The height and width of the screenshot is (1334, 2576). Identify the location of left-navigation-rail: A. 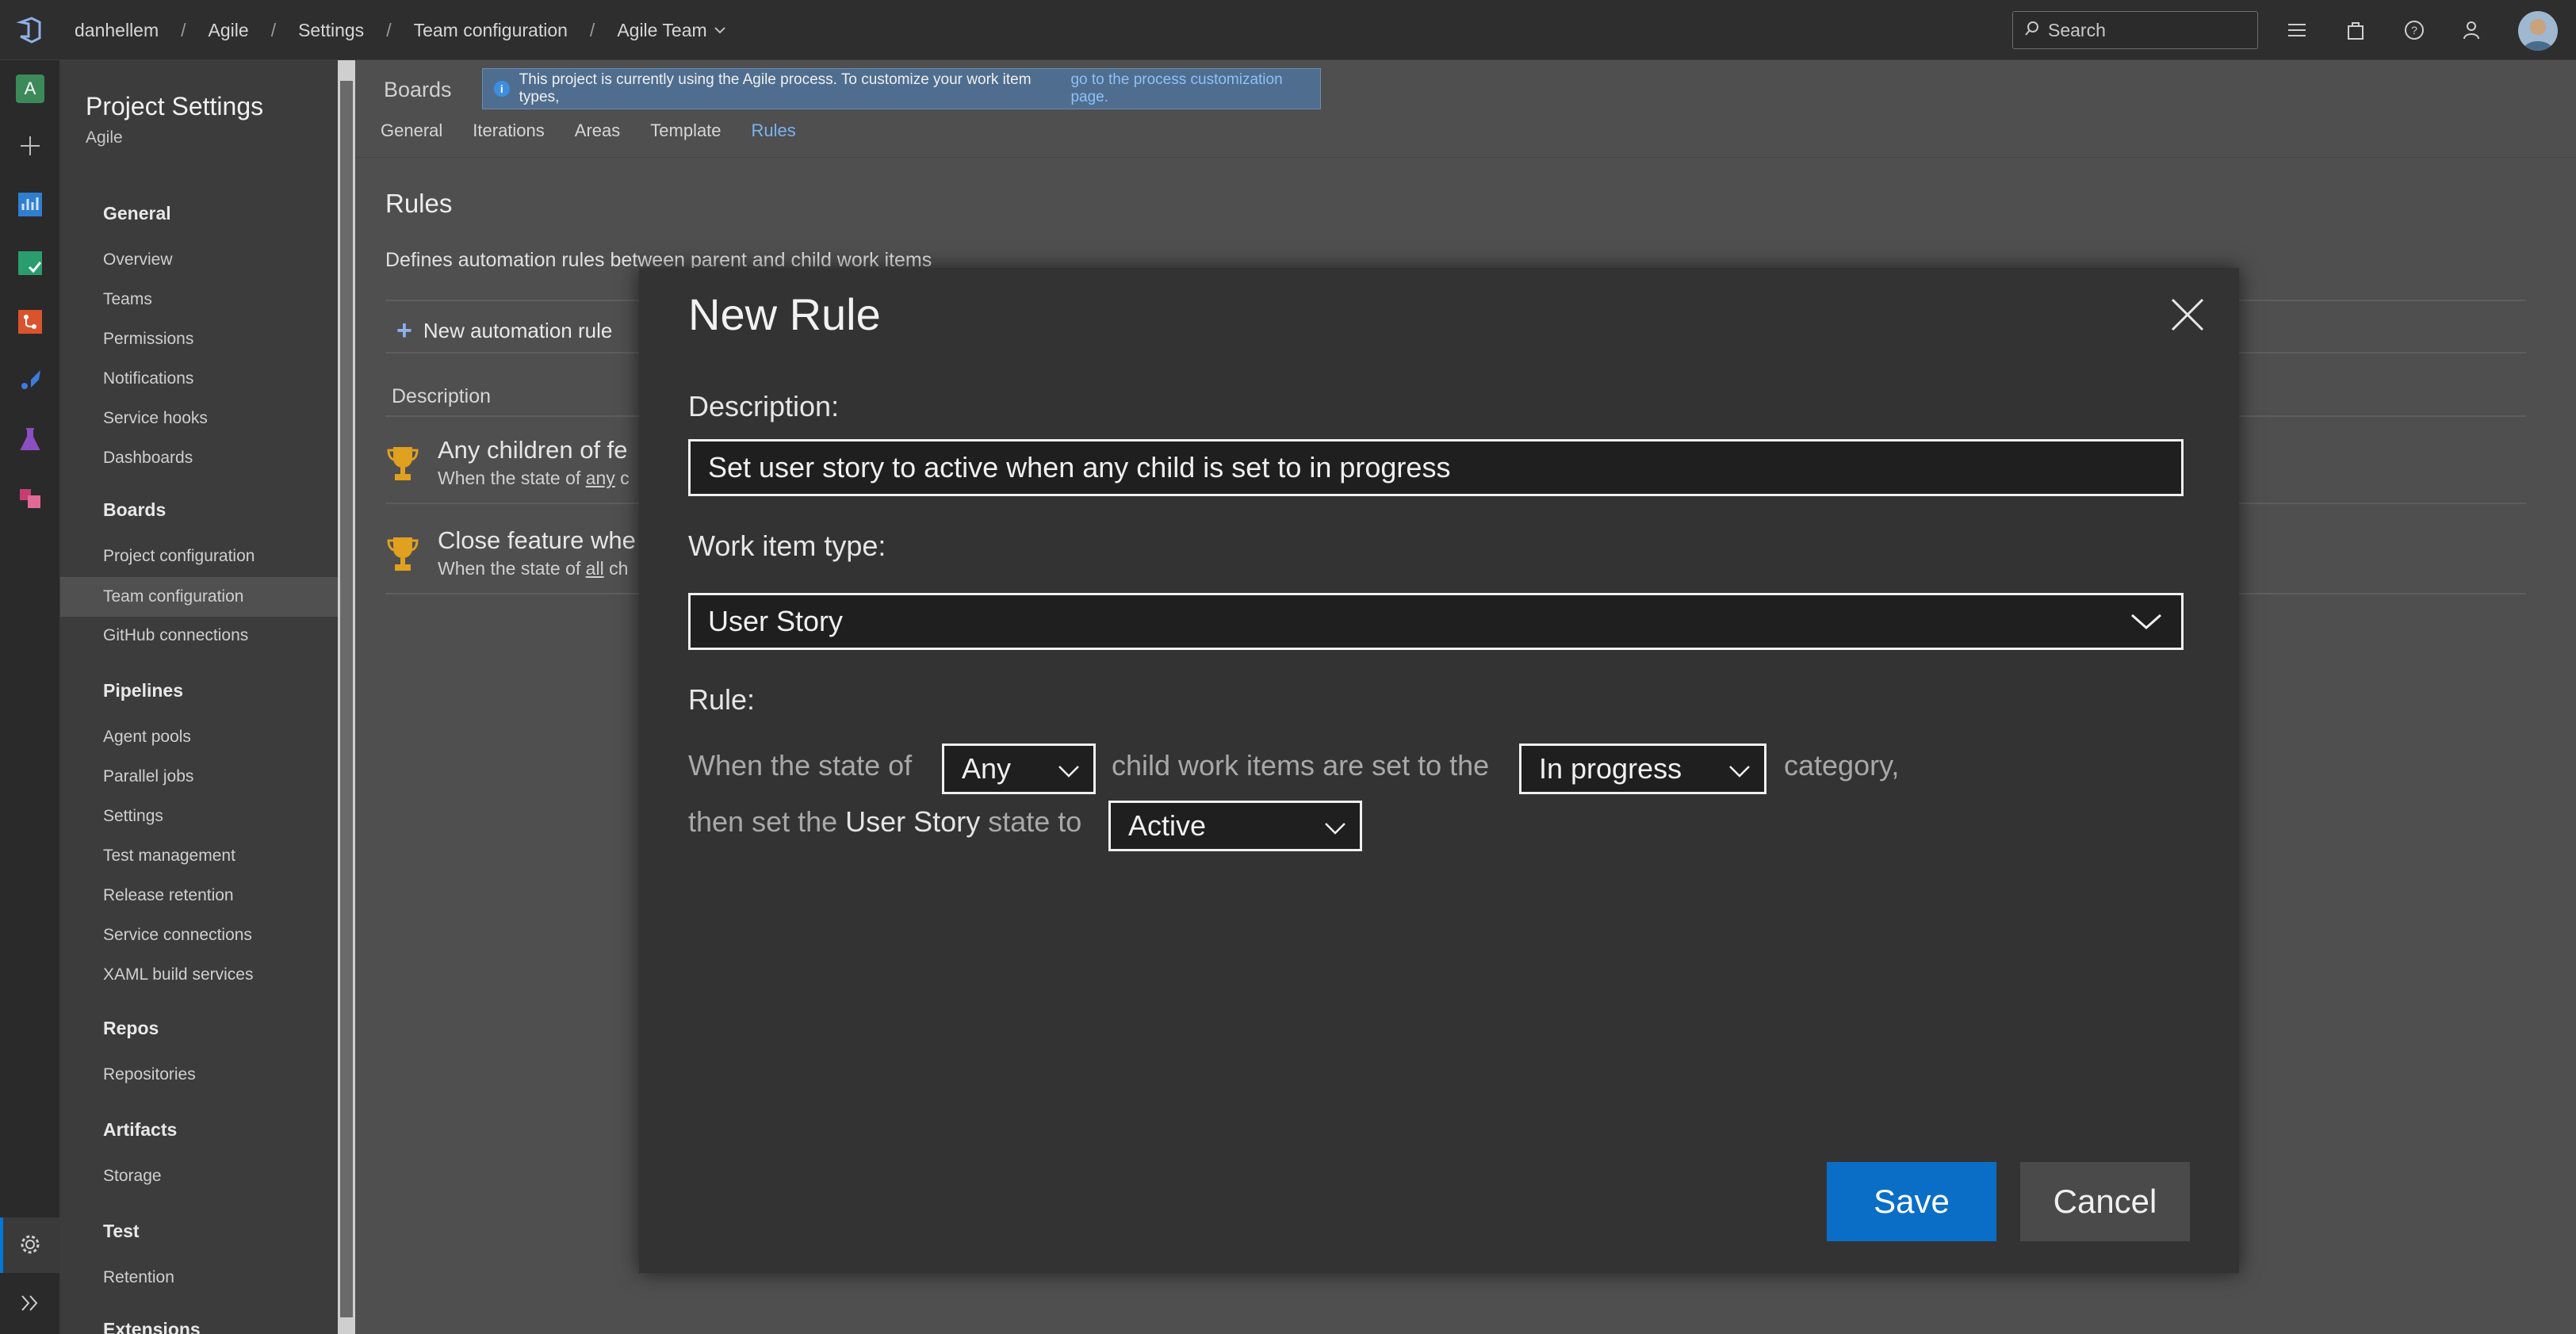
(30, 697).